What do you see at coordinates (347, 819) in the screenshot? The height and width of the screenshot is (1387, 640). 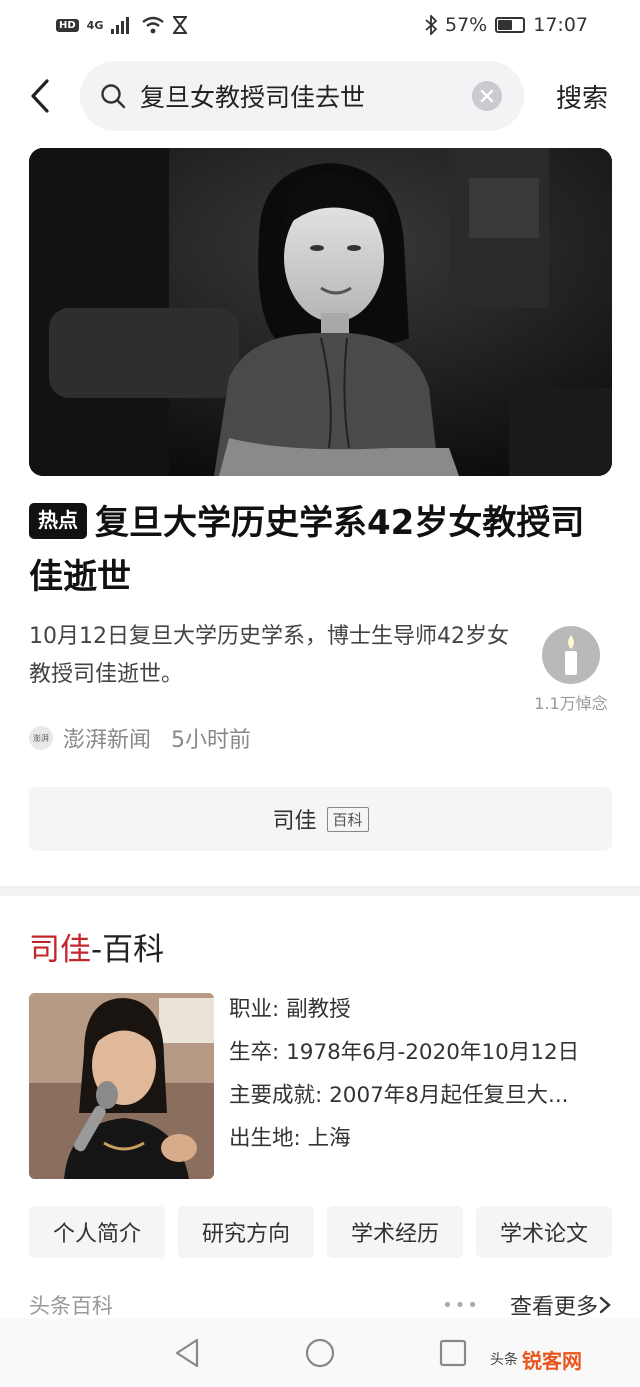 I see `baike-tag: 百科` at bounding box center [347, 819].